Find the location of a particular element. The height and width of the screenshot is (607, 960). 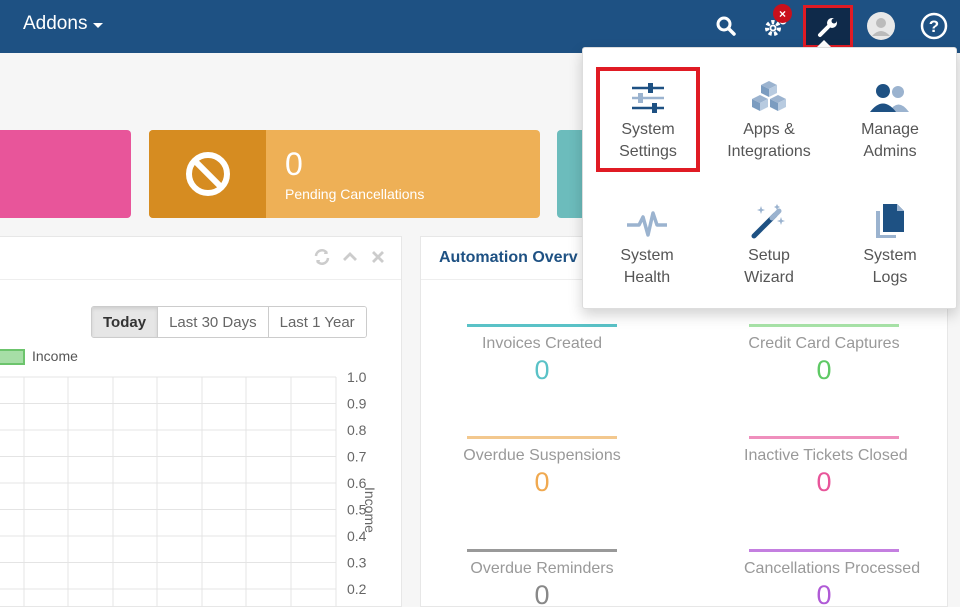

help-icon: ? is located at coordinates (934, 26).